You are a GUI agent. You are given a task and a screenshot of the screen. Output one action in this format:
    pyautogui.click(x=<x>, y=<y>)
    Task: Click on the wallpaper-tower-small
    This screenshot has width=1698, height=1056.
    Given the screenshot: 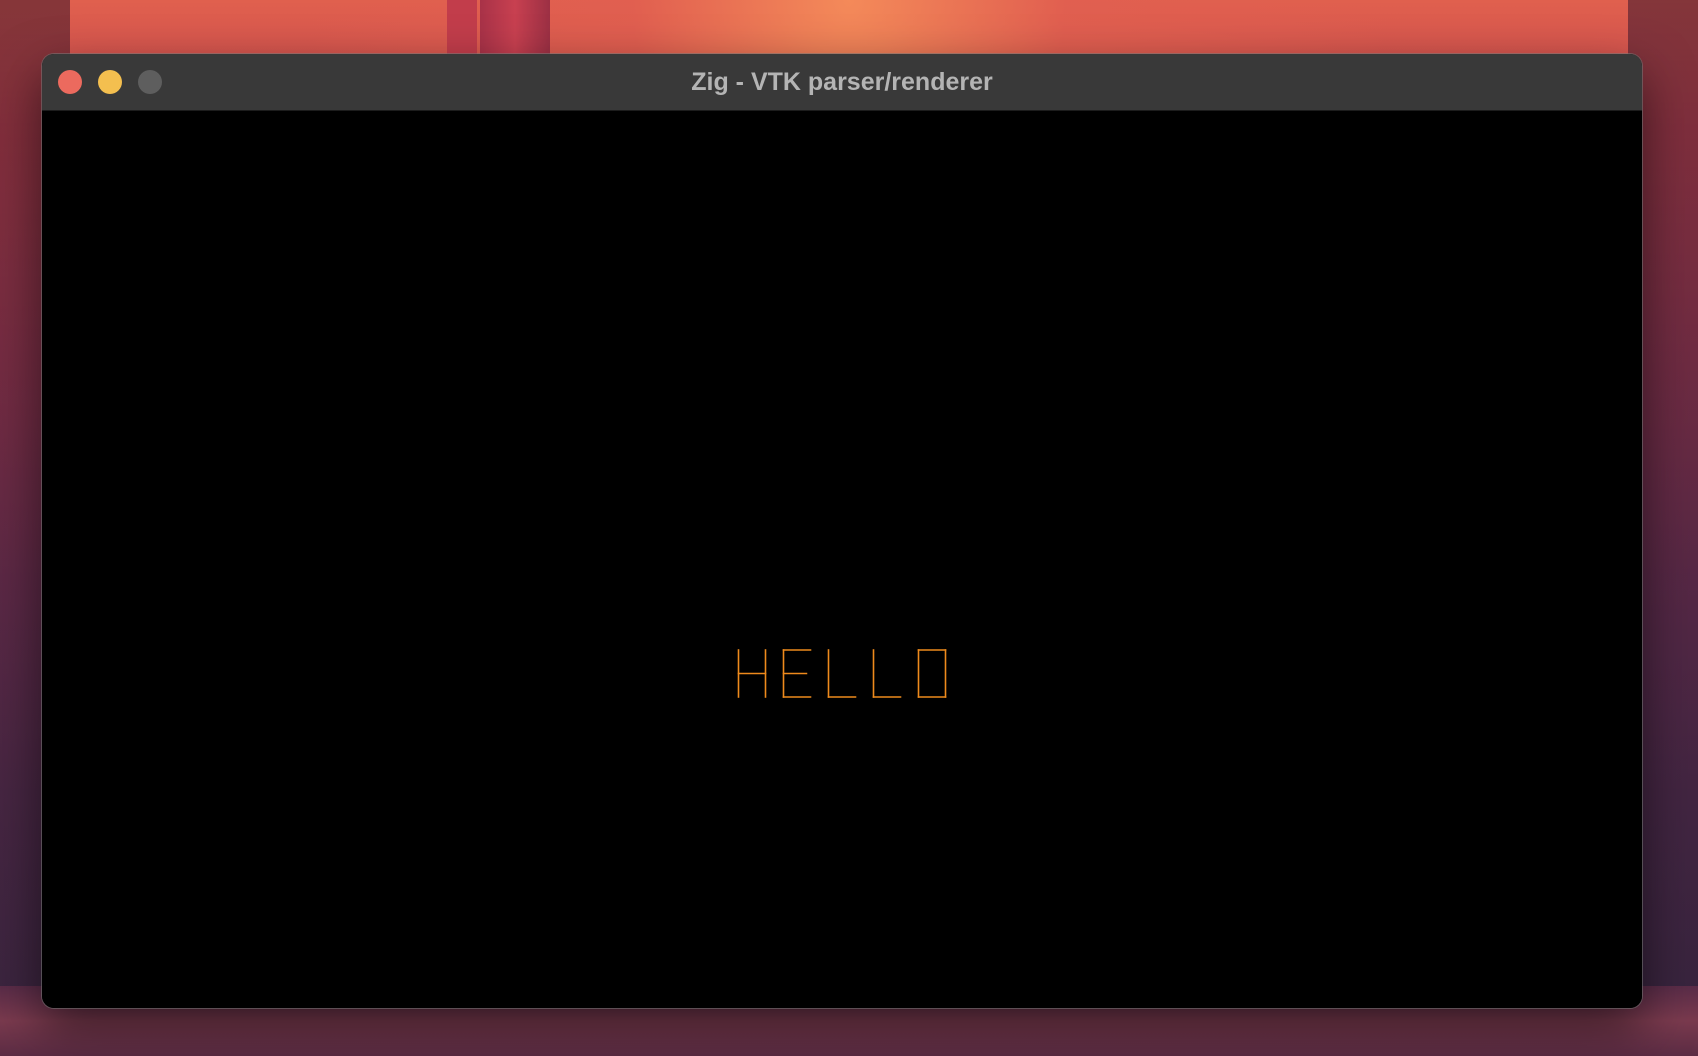 What is the action you would take?
    pyautogui.click(x=462, y=30)
    